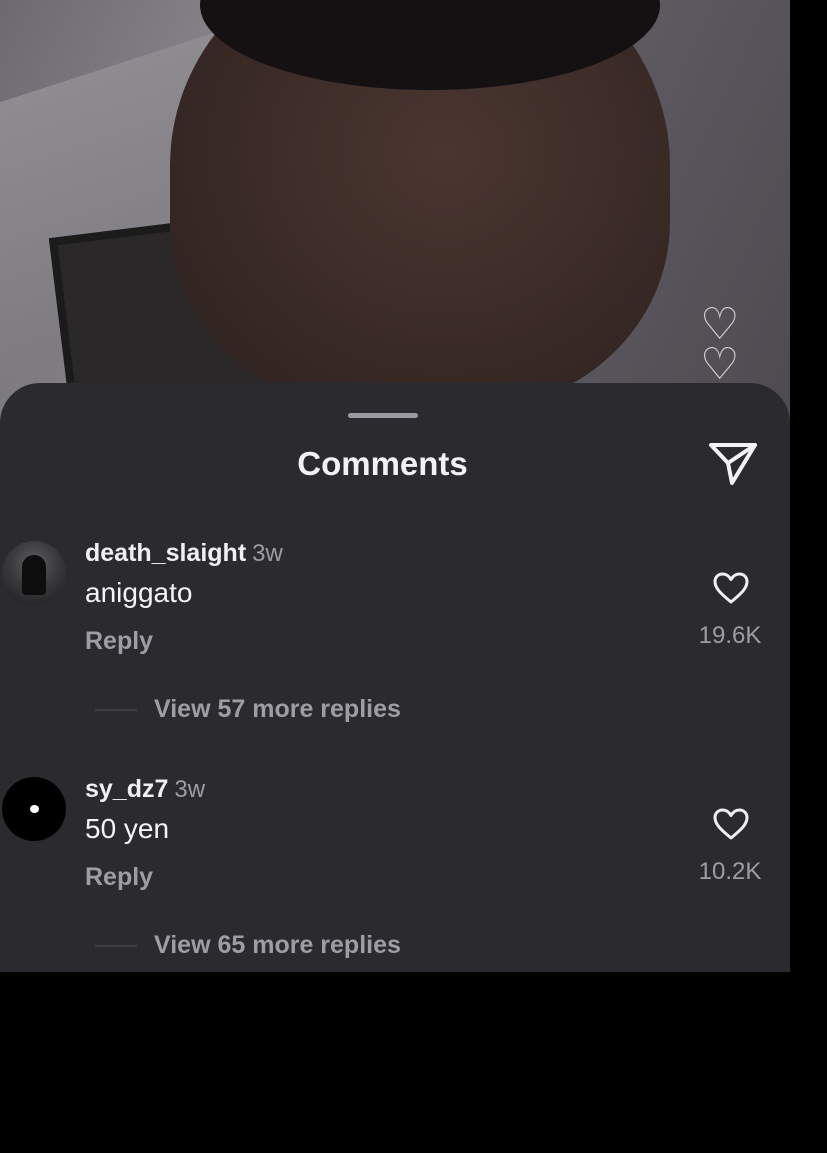  What do you see at coordinates (383, 415) in the screenshot?
I see `sheet-drag-handle` at bounding box center [383, 415].